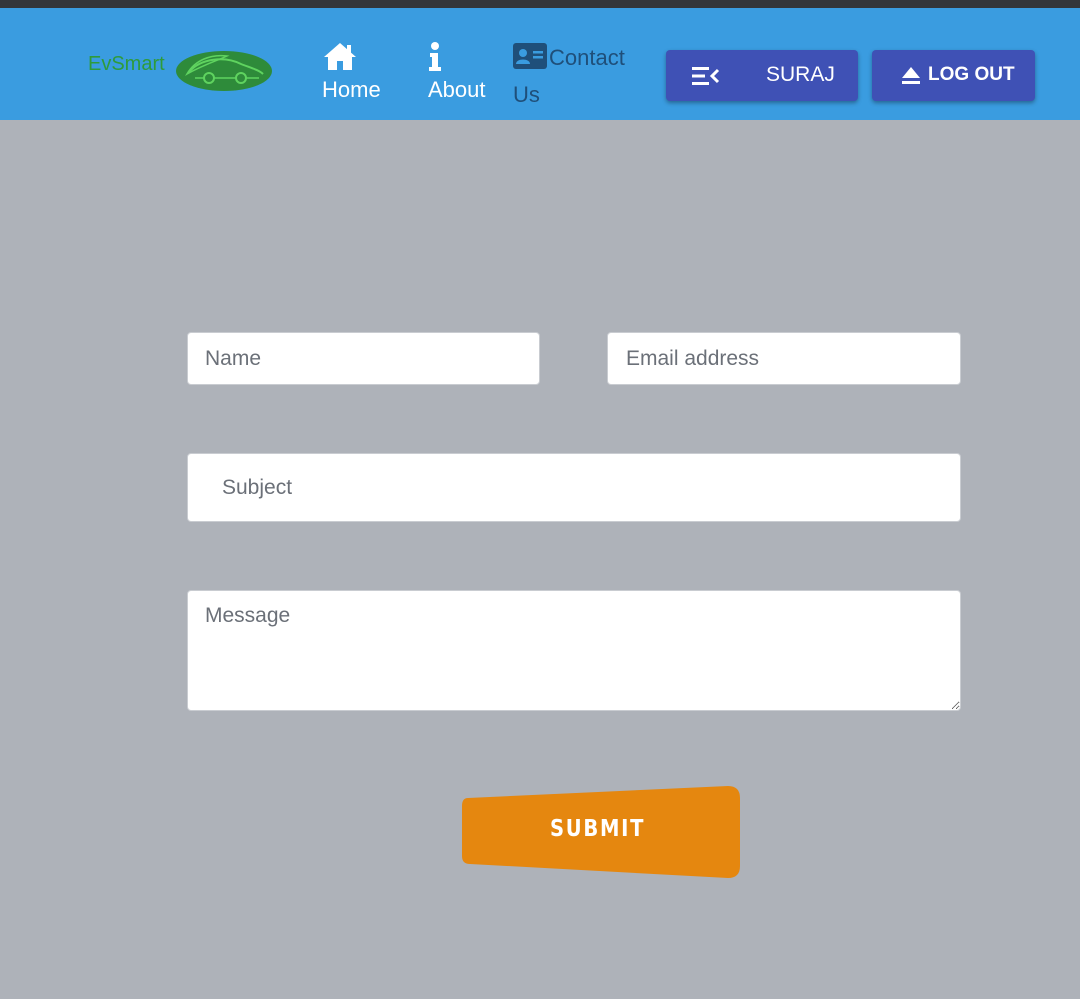 The height and width of the screenshot is (999, 1080). What do you see at coordinates (457, 73) in the screenshot?
I see `nav-about-link: About` at bounding box center [457, 73].